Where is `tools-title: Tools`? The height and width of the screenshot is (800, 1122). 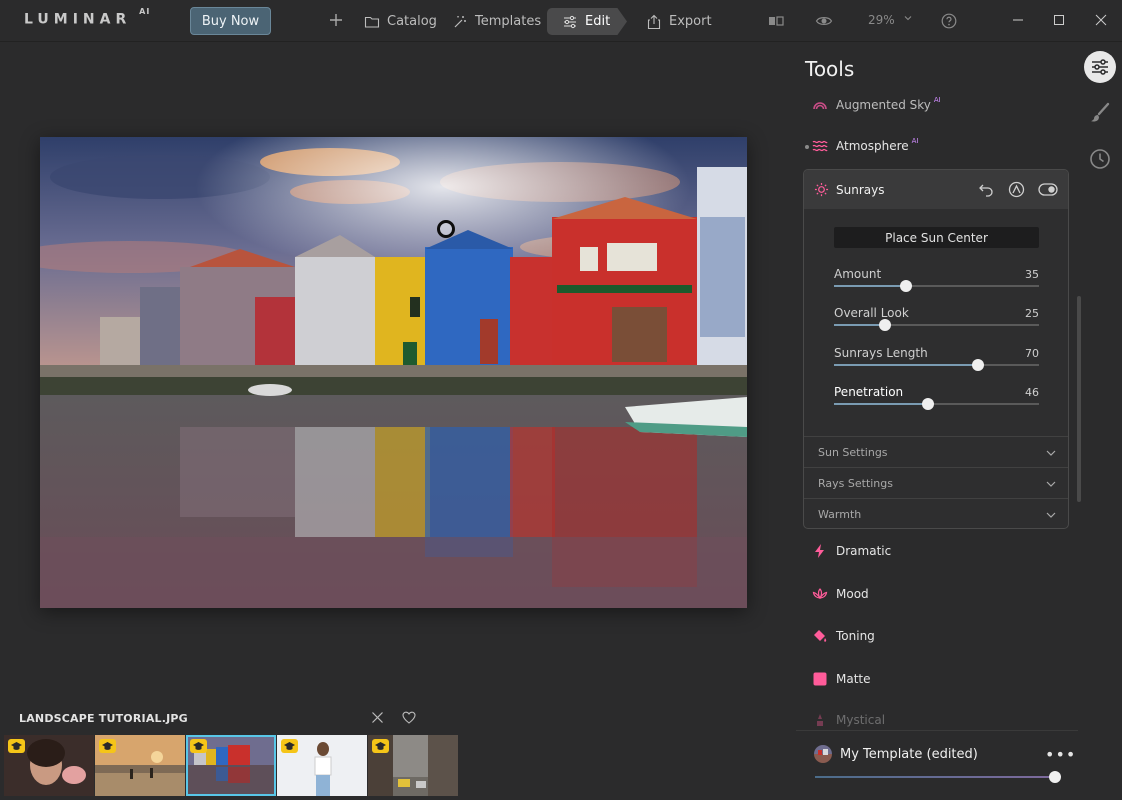 tools-title: Tools is located at coordinates (830, 69).